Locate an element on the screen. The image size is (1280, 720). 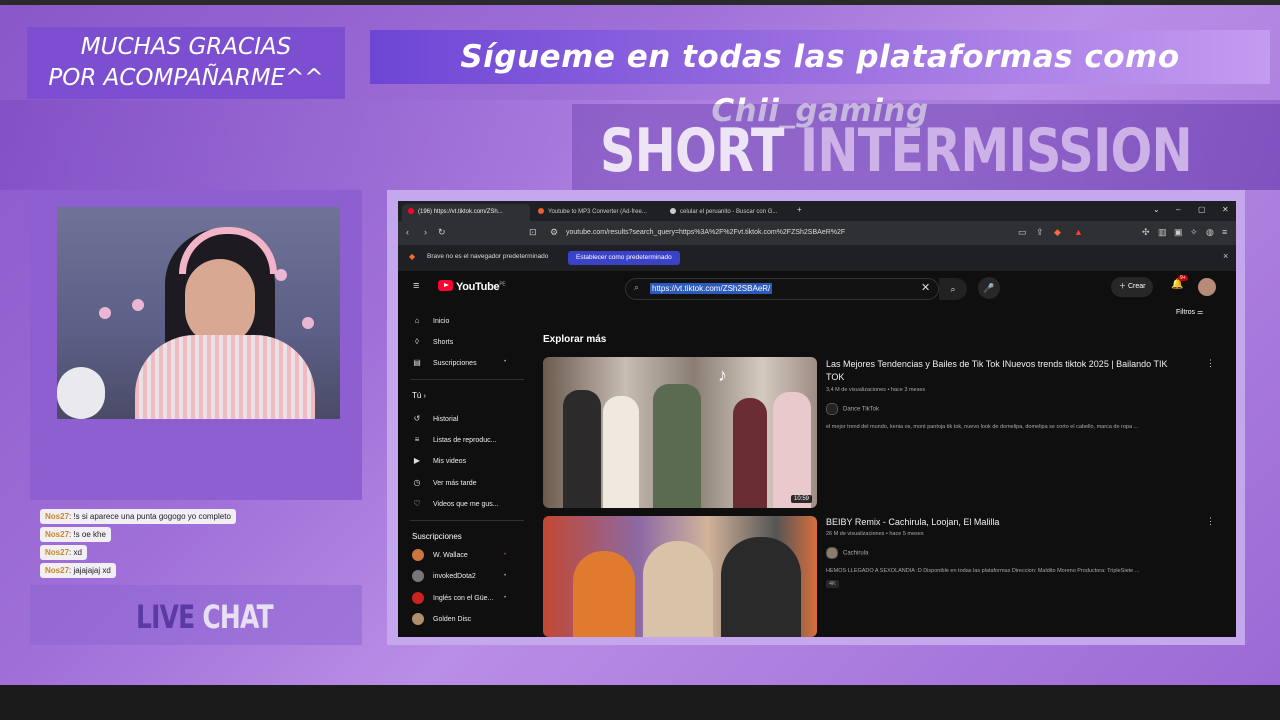
search-box: ⌕ https://vt.tiktok.com/ZSh2SBAeR/ ✕ is located at coordinates (782, 289).